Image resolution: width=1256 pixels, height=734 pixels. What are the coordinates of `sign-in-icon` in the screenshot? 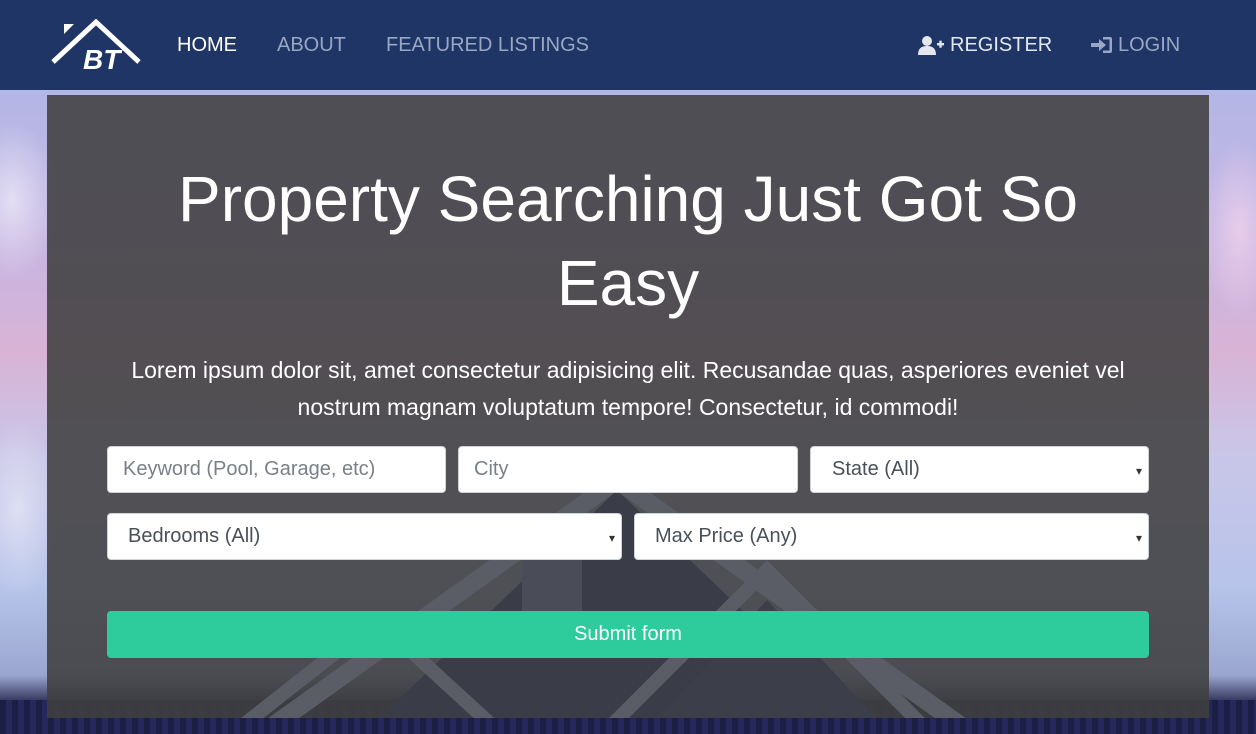 It's located at (1101, 45).